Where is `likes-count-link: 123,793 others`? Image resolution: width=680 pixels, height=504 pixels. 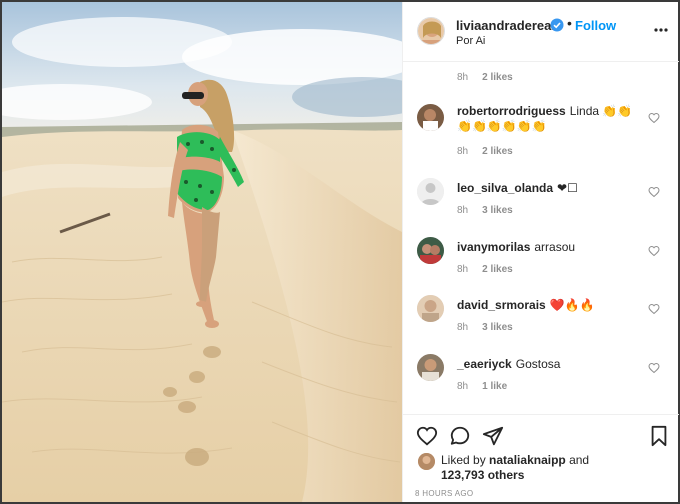
likes-count-link: 123,793 others is located at coordinates (482, 475).